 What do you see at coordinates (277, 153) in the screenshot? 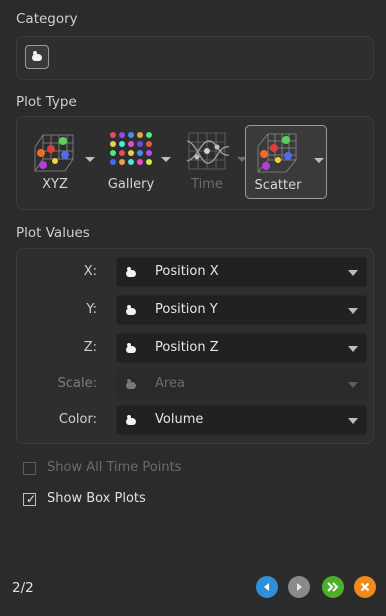
I see `scatter-plot-icon` at bounding box center [277, 153].